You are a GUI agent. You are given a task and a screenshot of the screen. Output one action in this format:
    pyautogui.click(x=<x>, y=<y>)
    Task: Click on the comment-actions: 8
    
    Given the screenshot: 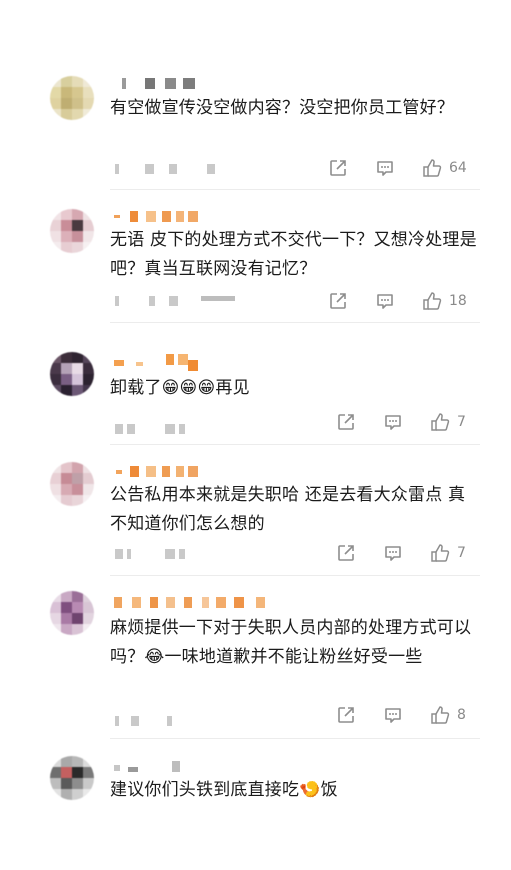 What is the action you would take?
    pyautogui.click(x=255, y=716)
    